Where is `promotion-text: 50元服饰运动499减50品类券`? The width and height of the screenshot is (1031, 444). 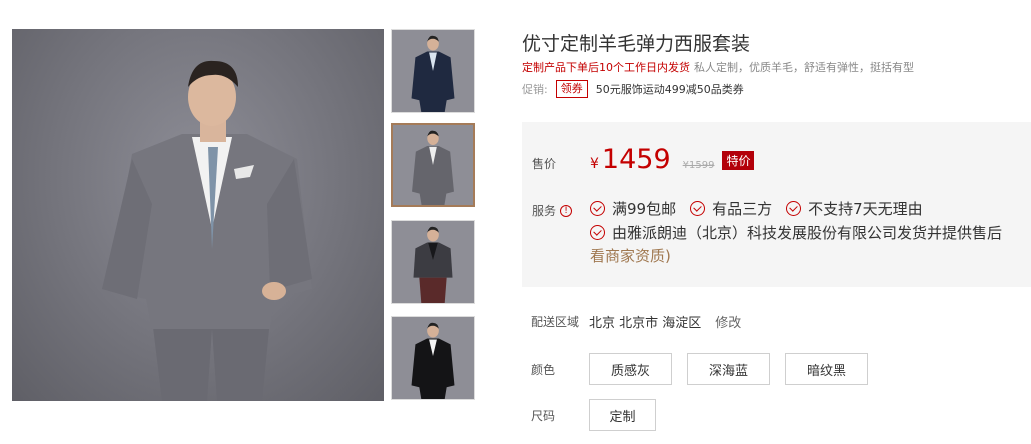 promotion-text: 50元服饰运动499减50品类券 is located at coordinates (669, 89).